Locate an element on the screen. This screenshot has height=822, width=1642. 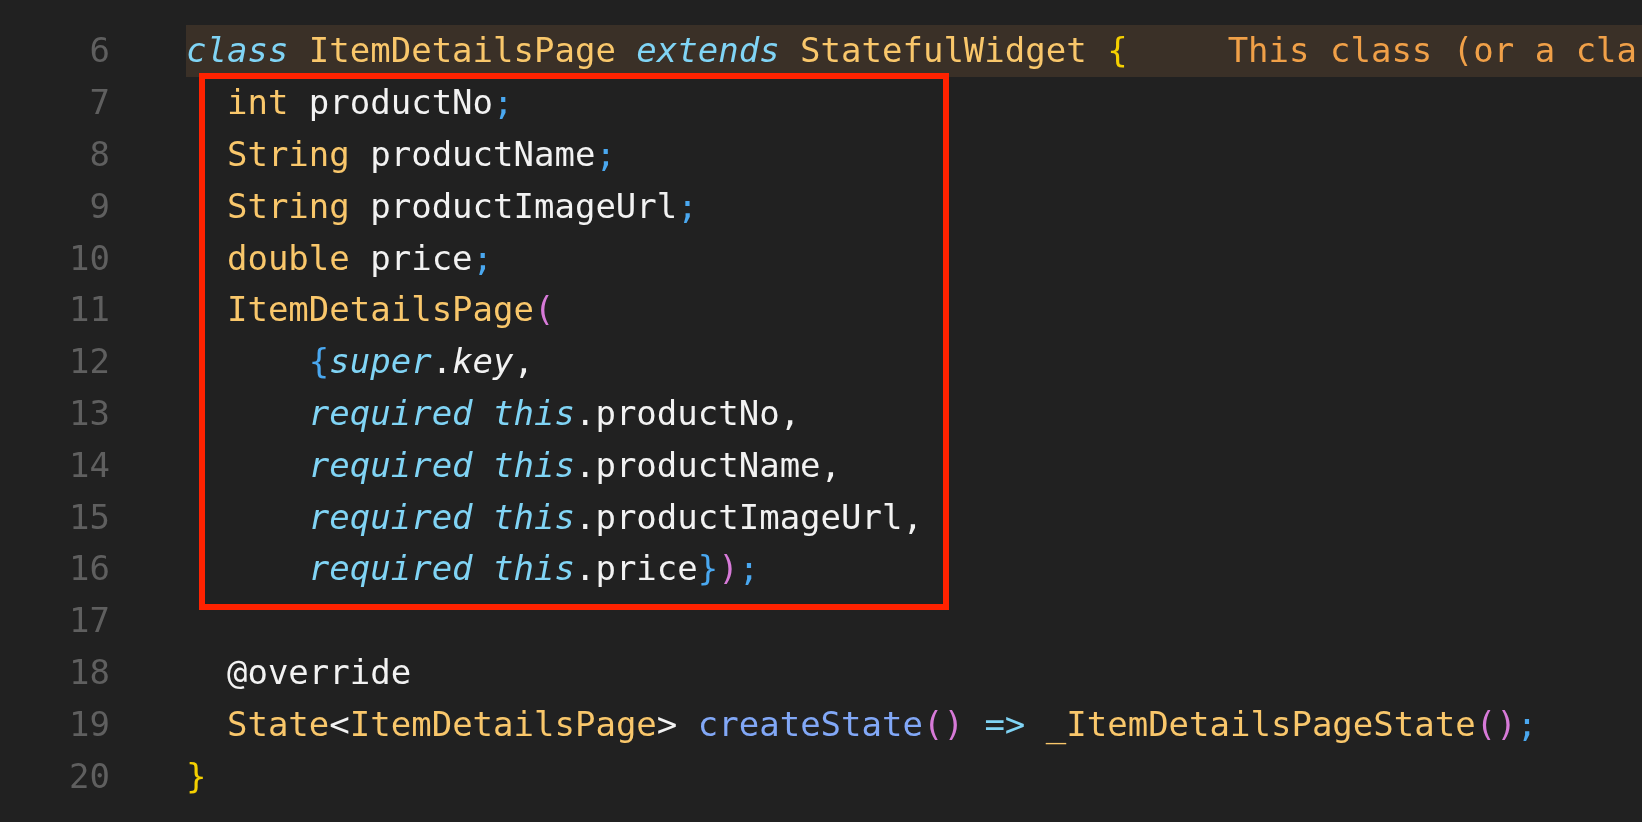
line-number: 9 is located at coordinates (99, 206).